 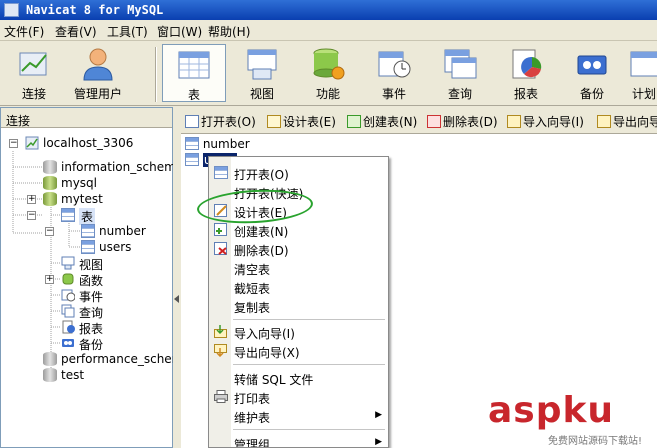 I want to click on menu-item-import-wizard: 导入向导(I), so click(x=298, y=331).